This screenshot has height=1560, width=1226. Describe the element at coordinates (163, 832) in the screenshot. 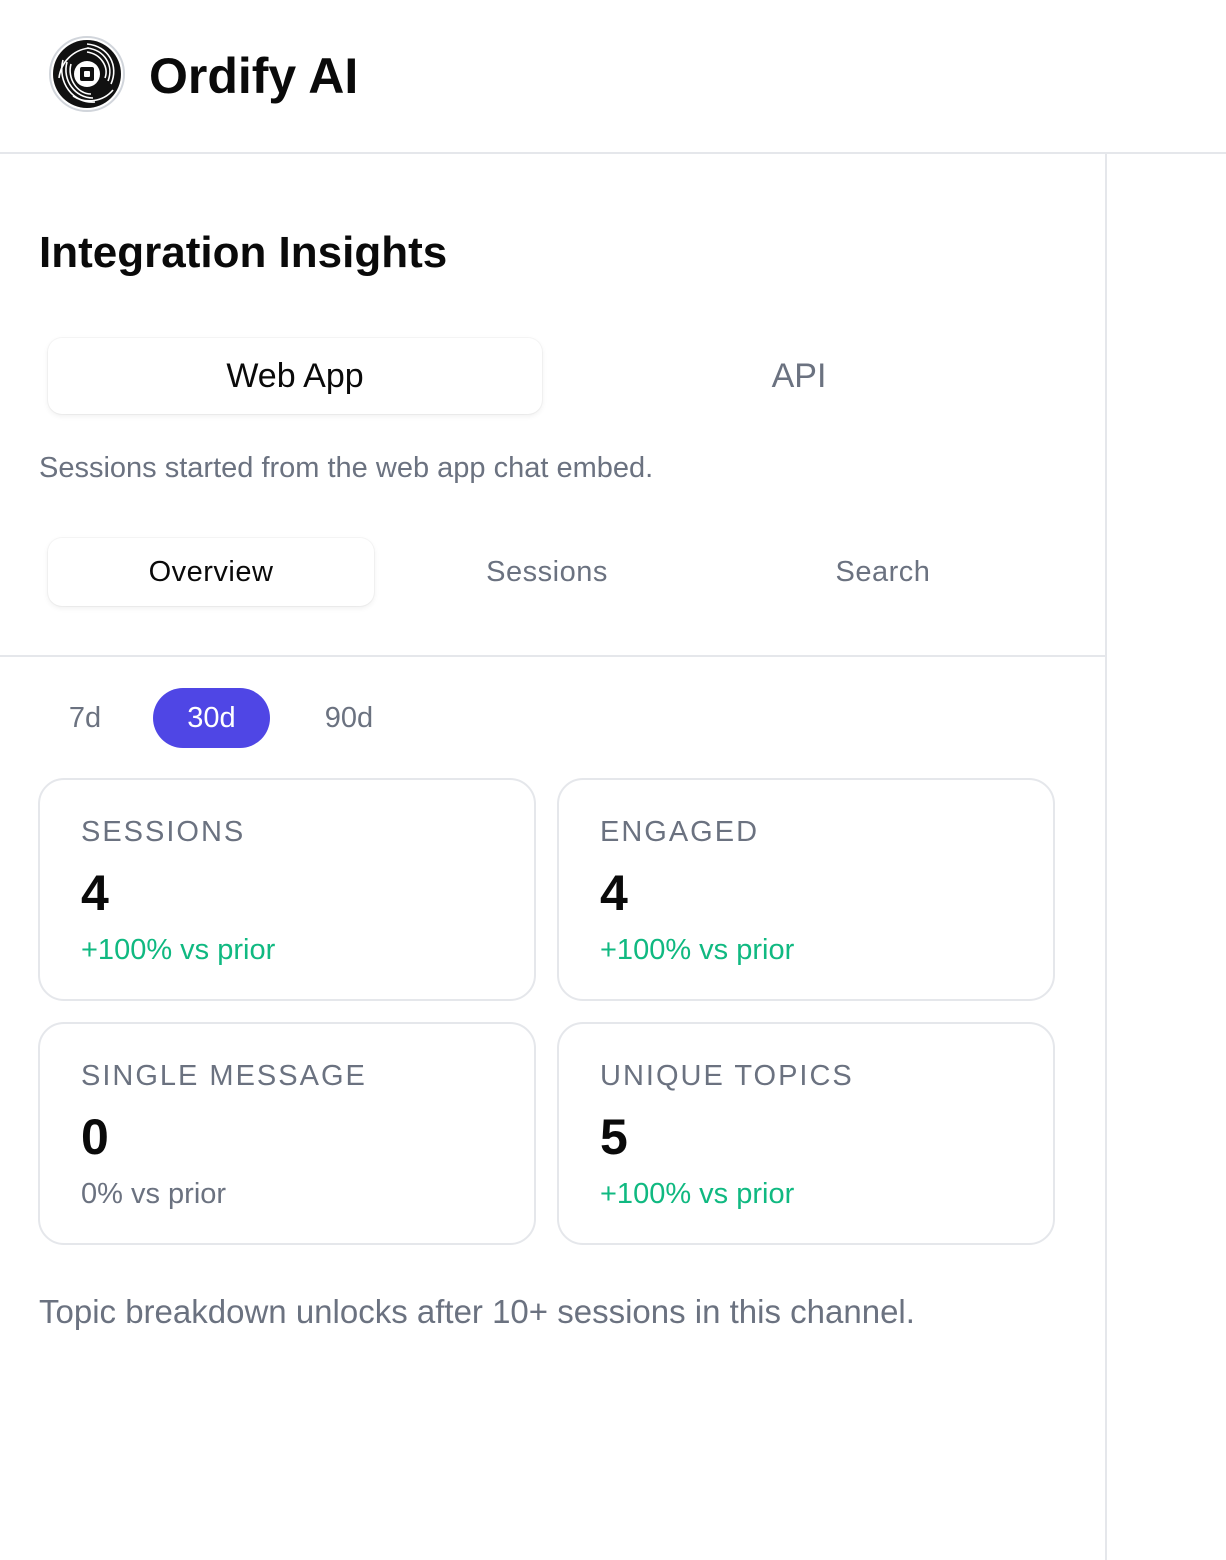

I see `metric-label: SESSIONS` at that location.